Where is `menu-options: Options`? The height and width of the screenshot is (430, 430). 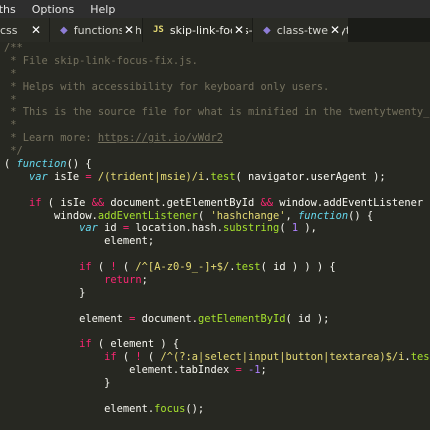
menu-options: Options is located at coordinates (57, 9).